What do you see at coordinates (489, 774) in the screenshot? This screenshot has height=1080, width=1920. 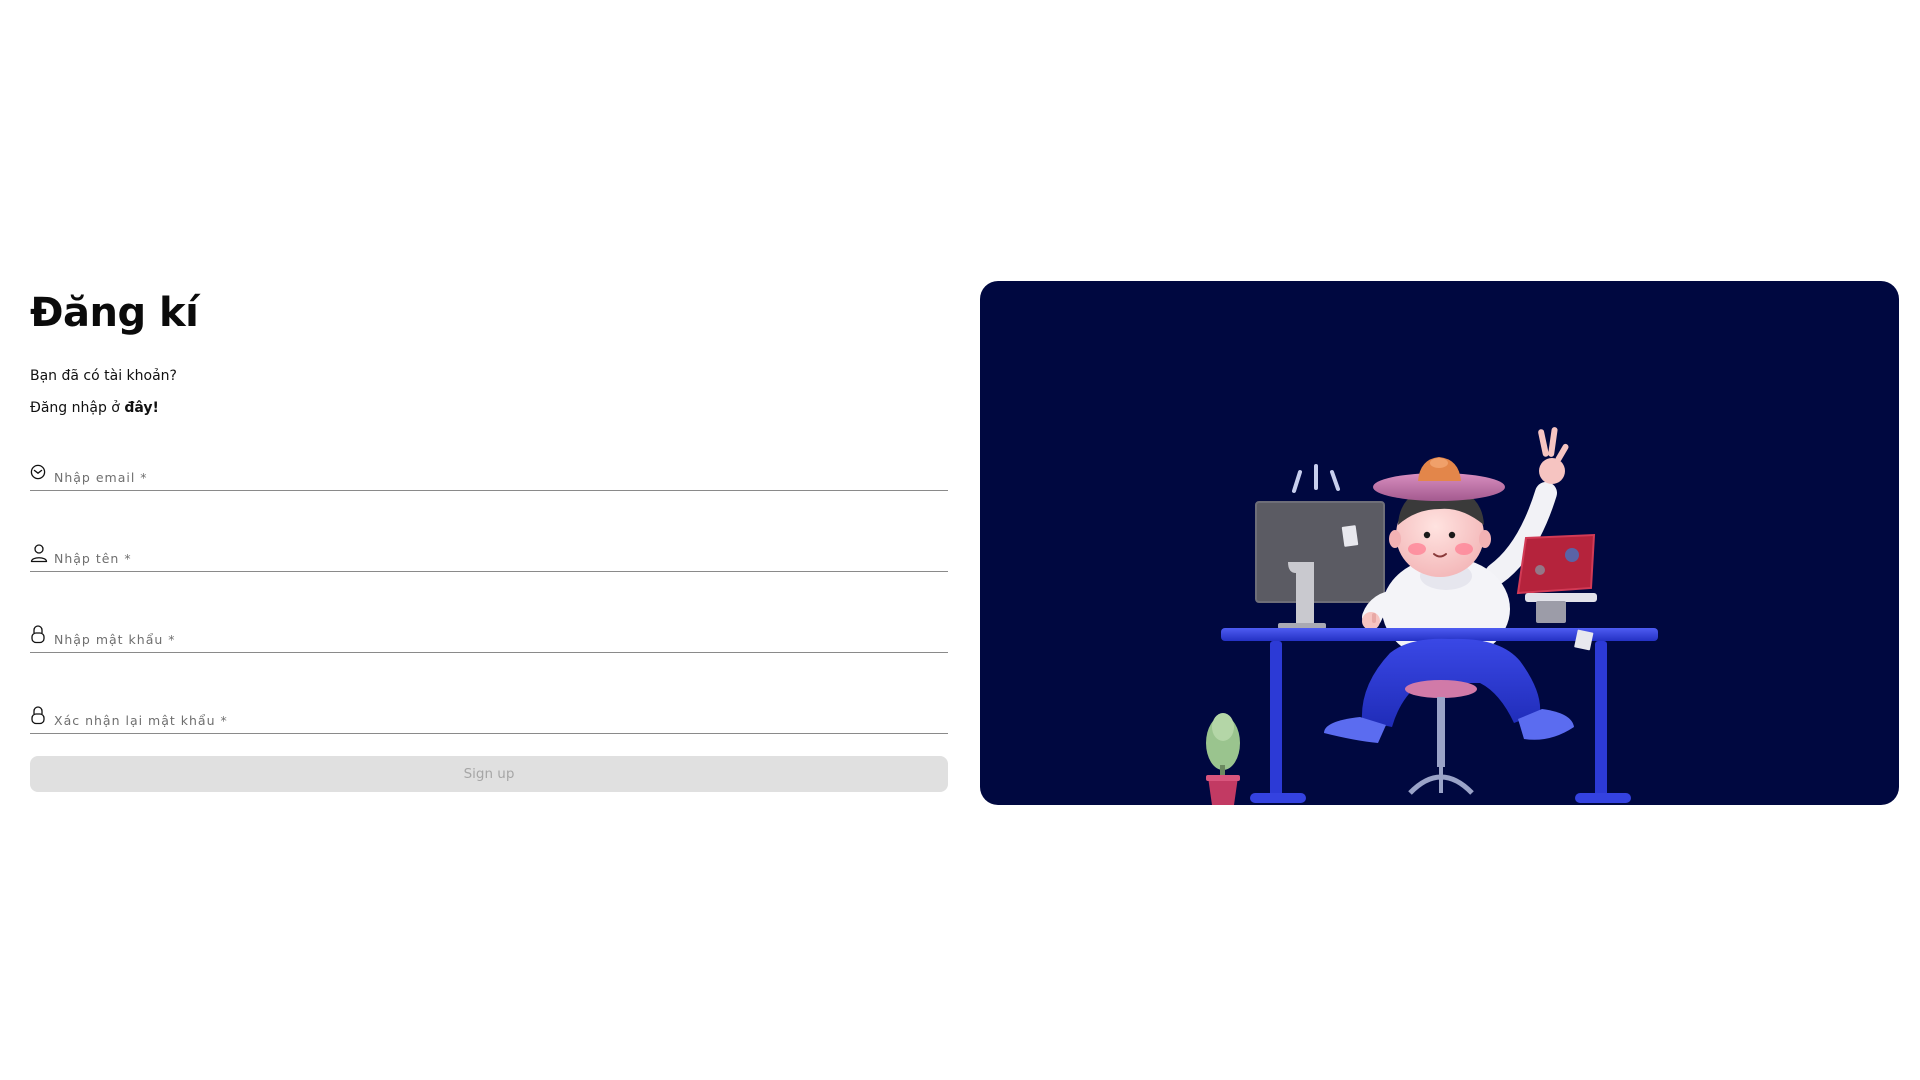 I see `signup-button: Sign up` at bounding box center [489, 774].